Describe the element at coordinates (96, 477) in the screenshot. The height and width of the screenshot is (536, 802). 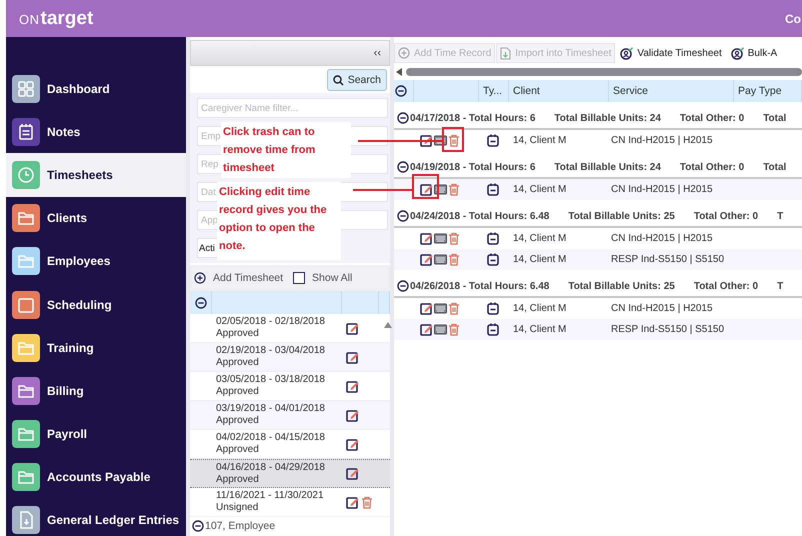
I see `sidebar-item: Accounts Payable` at that location.